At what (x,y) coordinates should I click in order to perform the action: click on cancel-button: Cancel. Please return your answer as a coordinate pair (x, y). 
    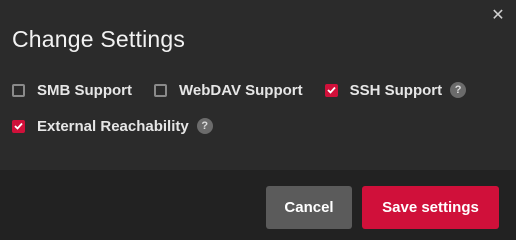
    Looking at the image, I should click on (309, 207).